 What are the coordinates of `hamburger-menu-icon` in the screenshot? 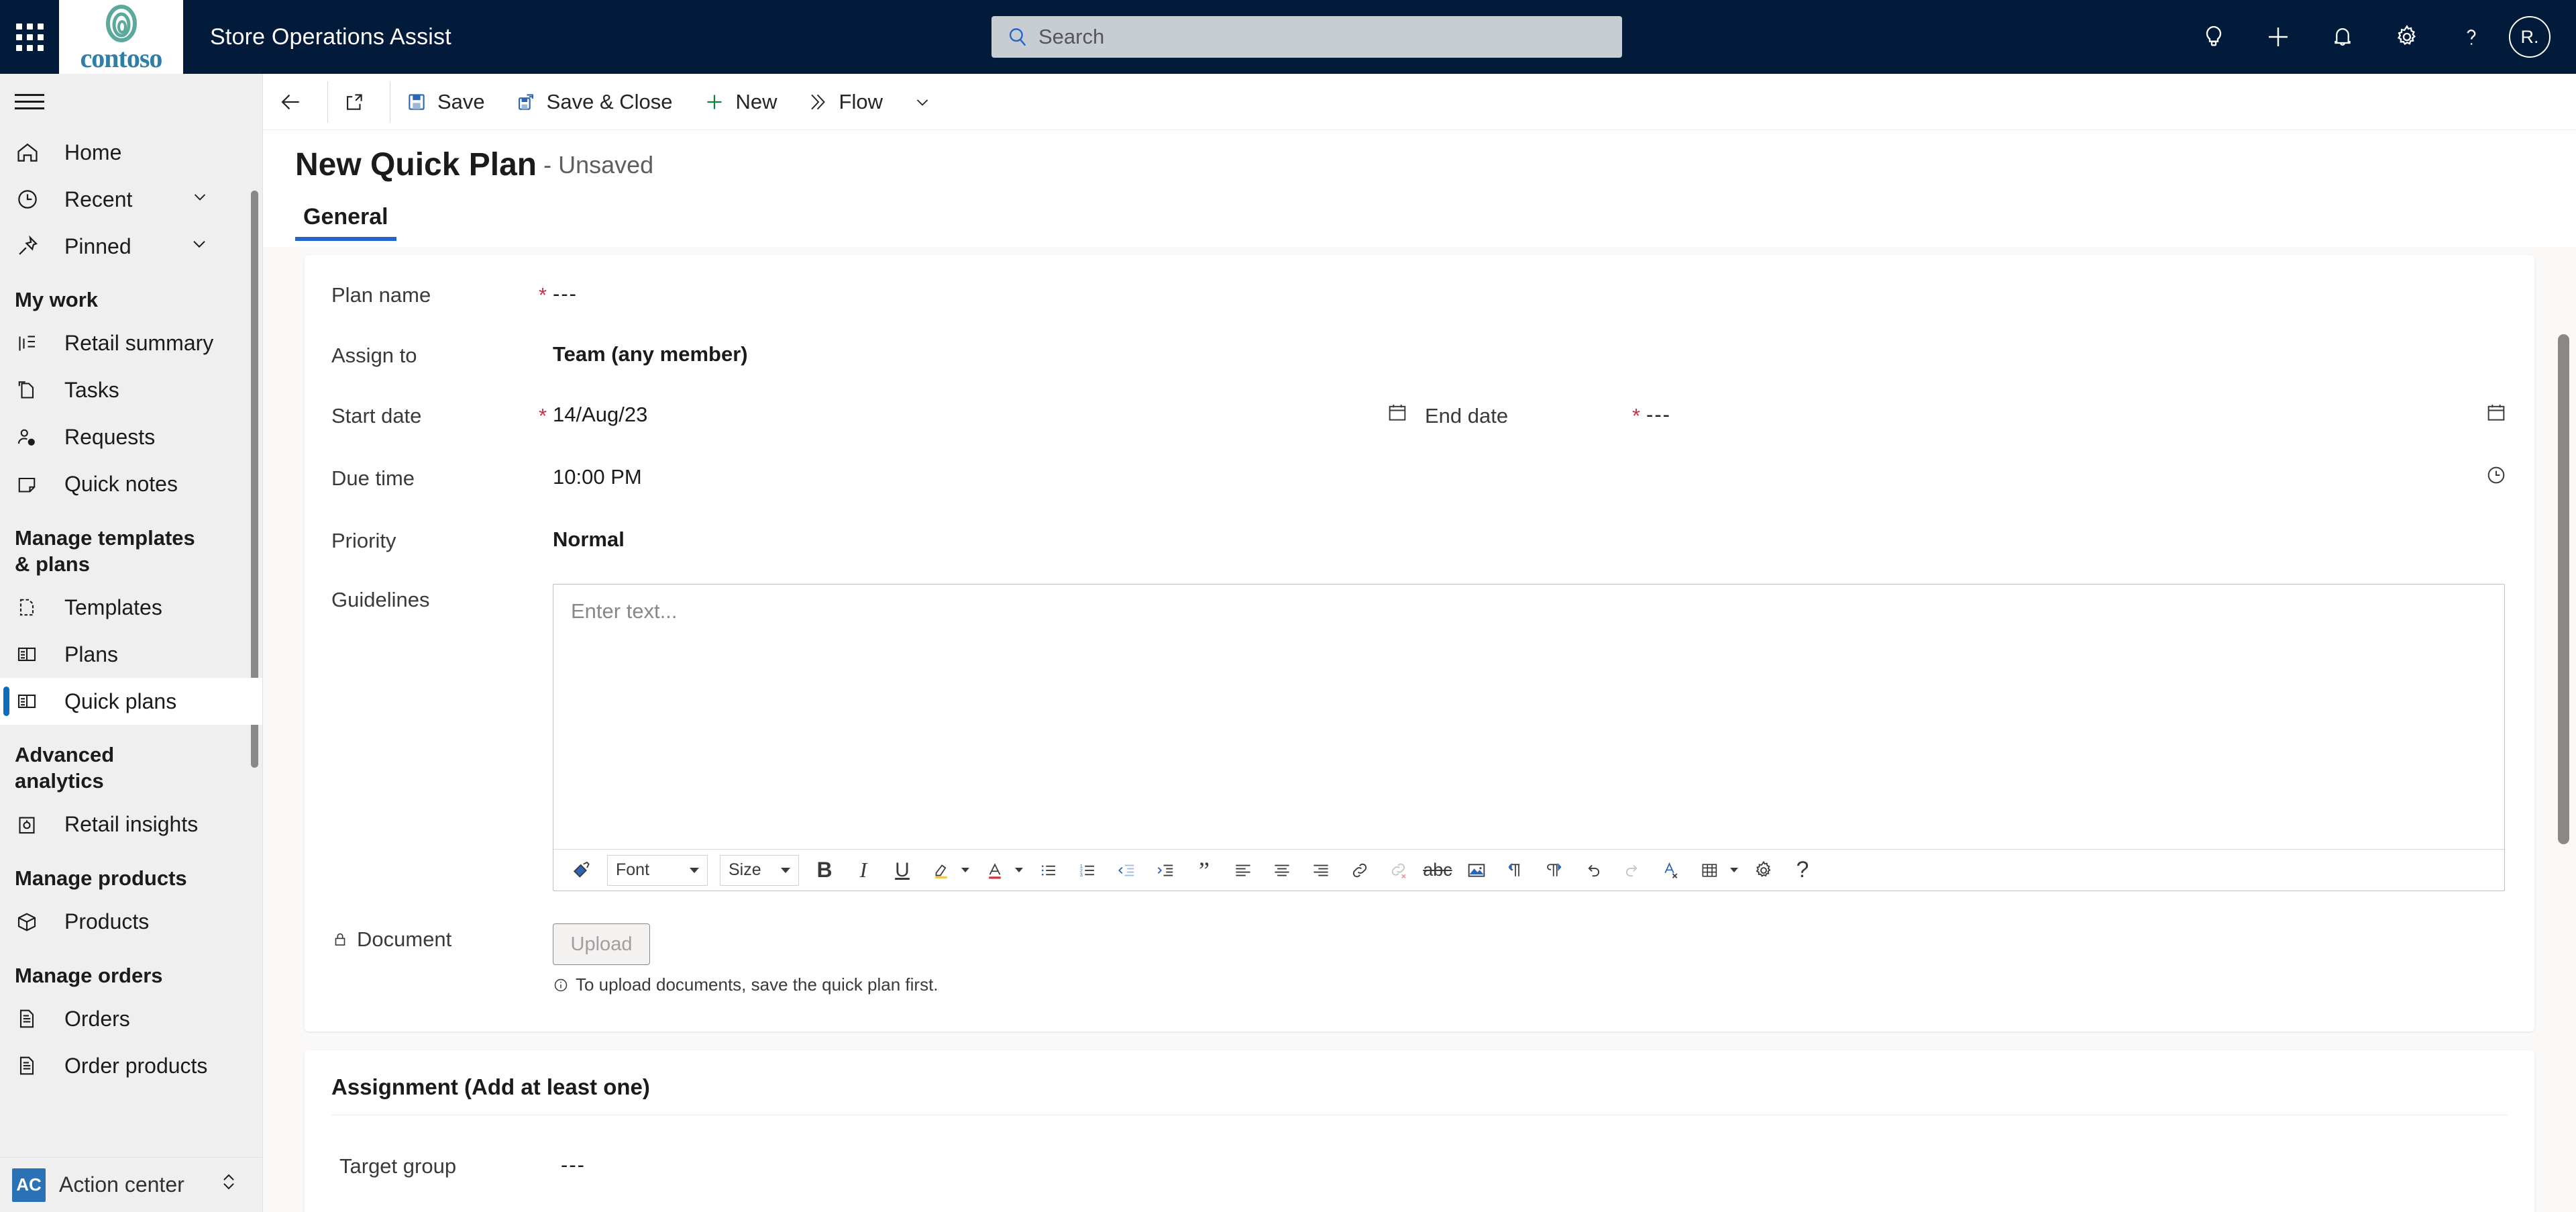 It's located at (131, 101).